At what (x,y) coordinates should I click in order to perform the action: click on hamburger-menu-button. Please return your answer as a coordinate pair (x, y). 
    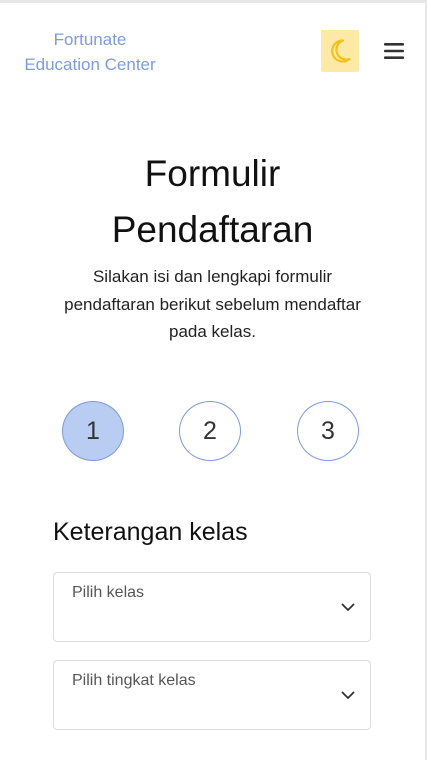
    Looking at the image, I should click on (394, 51).